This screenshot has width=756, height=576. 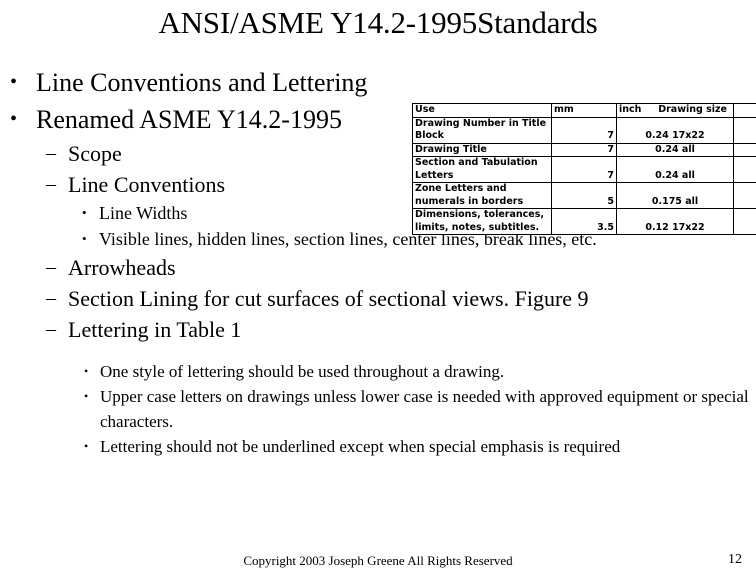 What do you see at coordinates (469, 201) in the screenshot?
I see `cell-use-line2: numerals in borders` at bounding box center [469, 201].